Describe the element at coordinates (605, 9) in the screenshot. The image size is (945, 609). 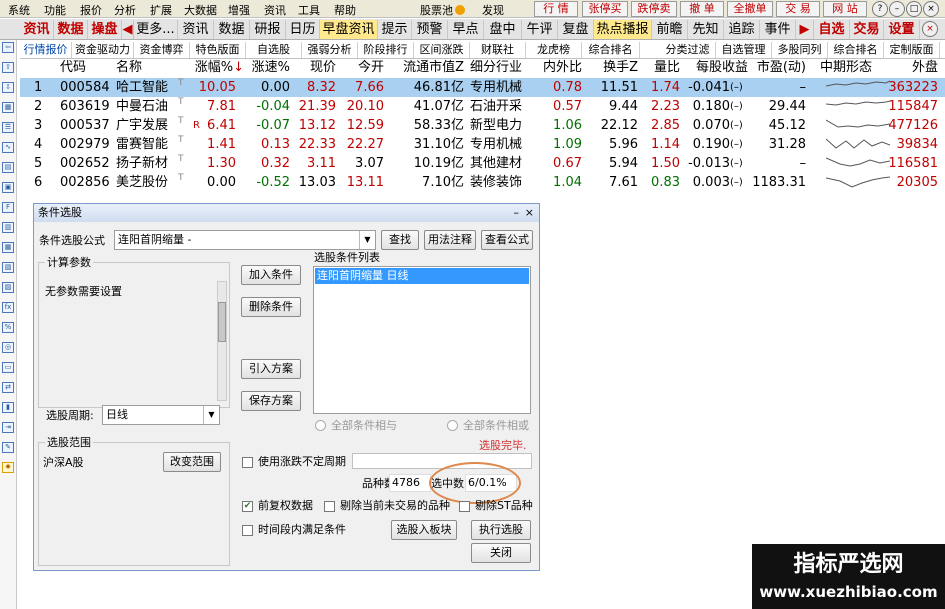
I see `limit-up-buy-button: 张停买` at that location.